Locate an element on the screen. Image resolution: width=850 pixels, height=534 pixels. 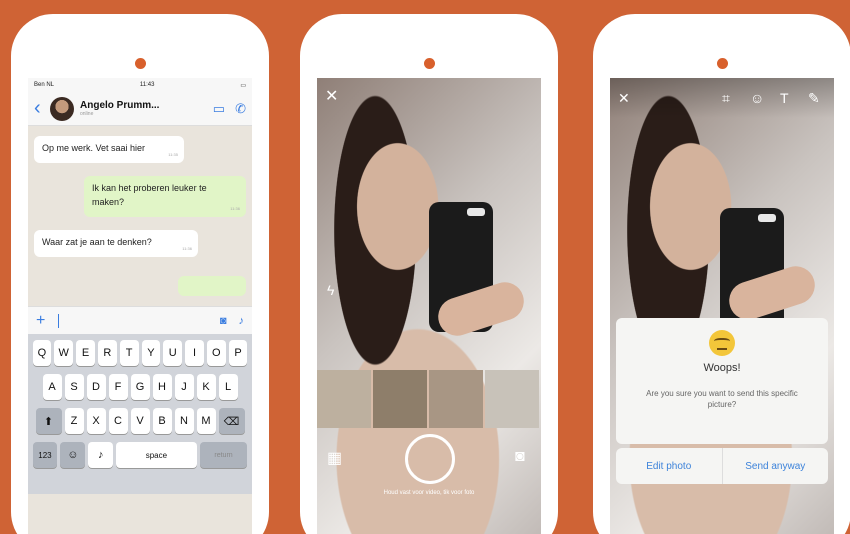
message-bubble is located at coordinates (212, 286).